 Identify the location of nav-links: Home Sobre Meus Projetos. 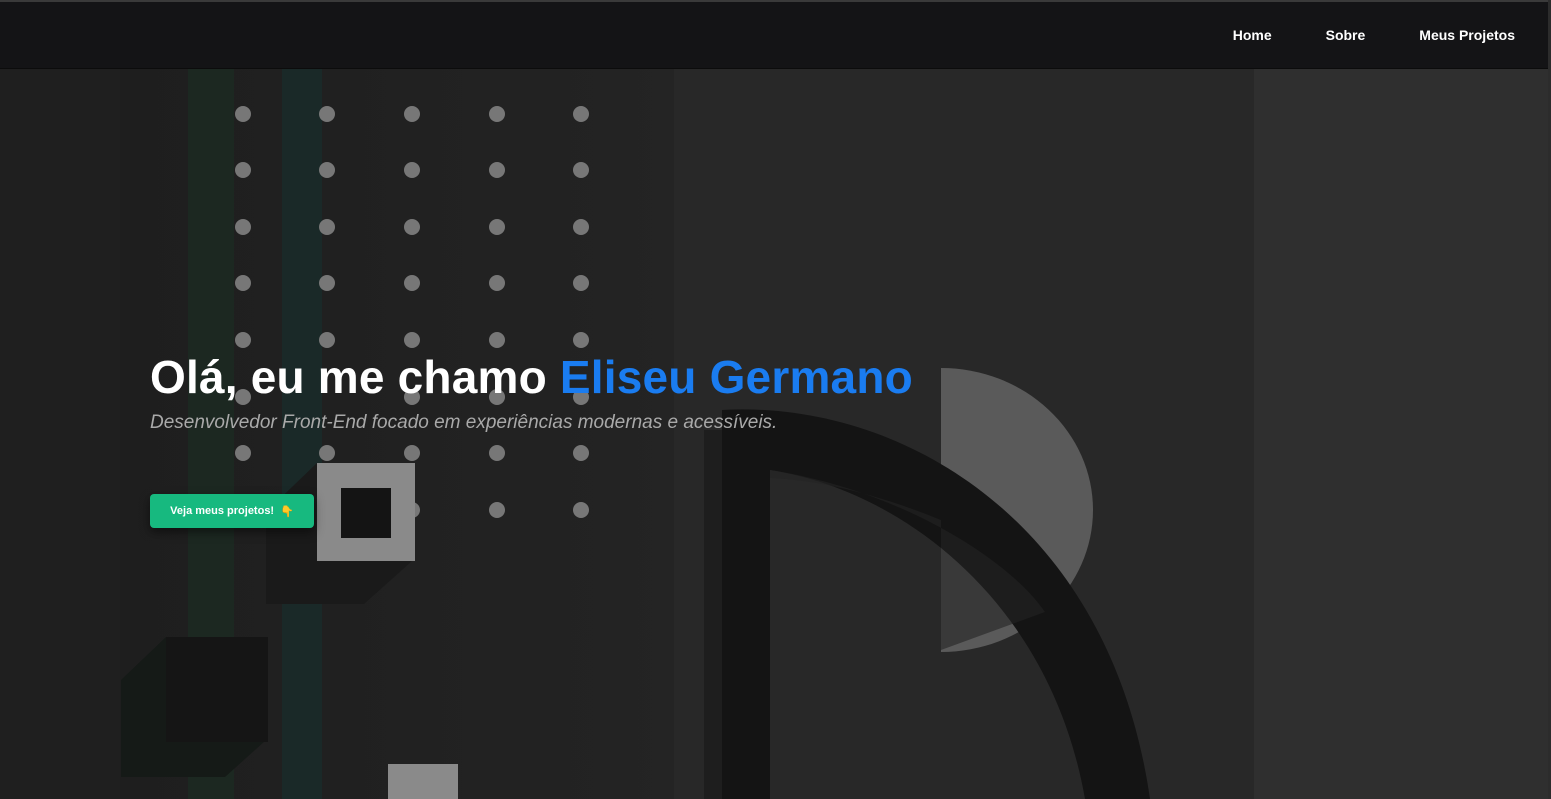
(1347, 35).